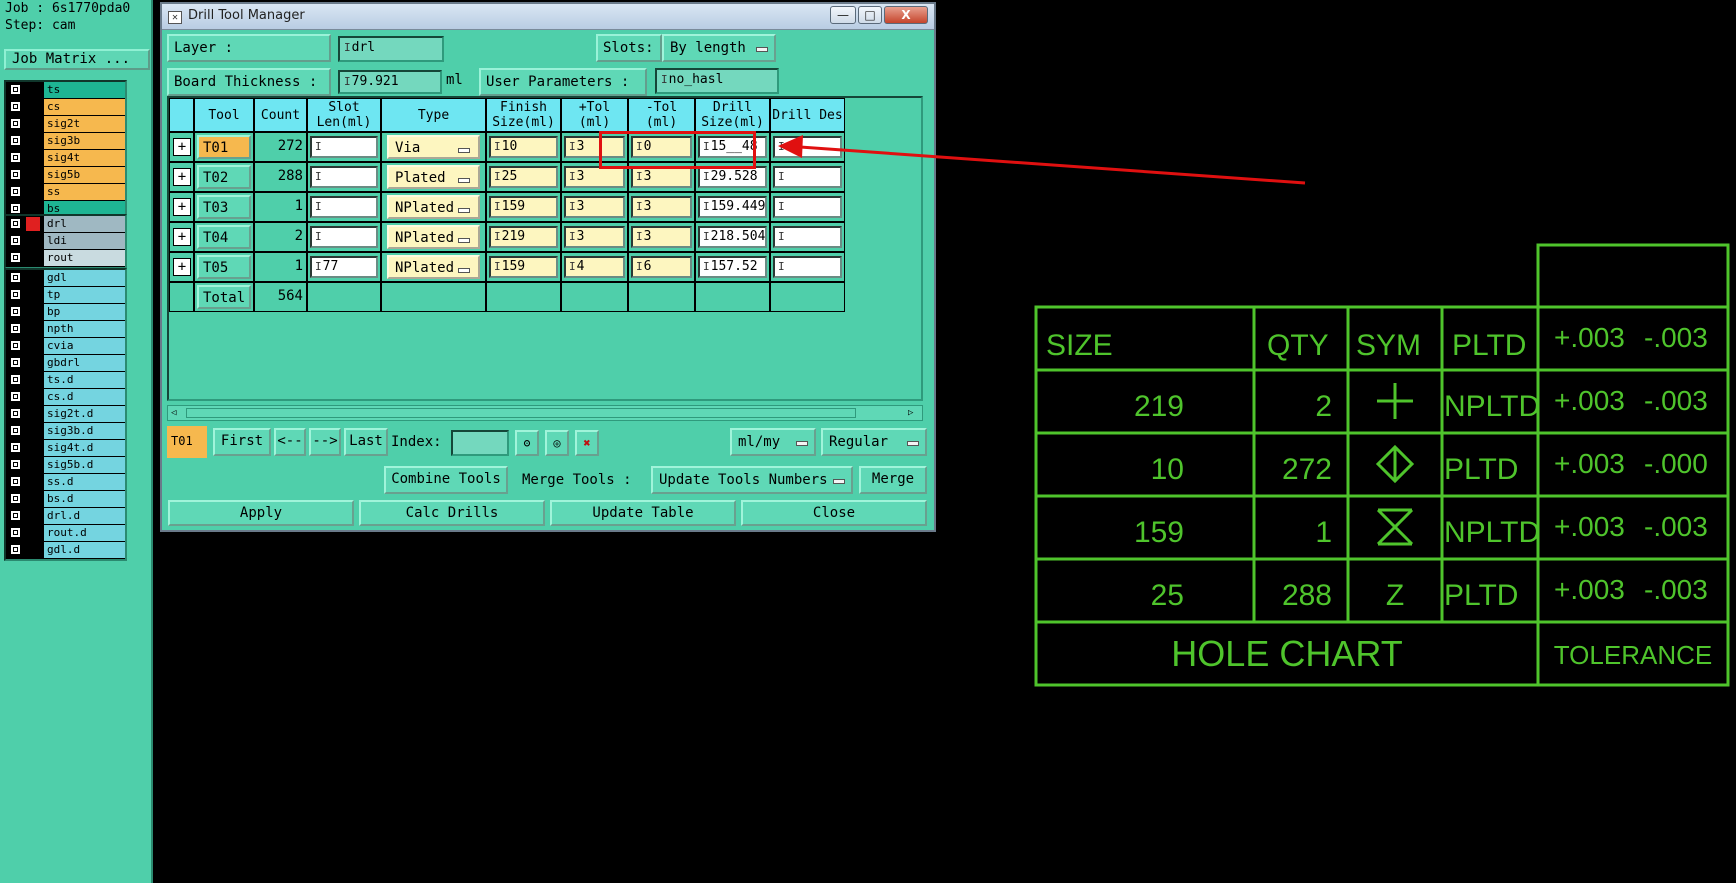 This screenshot has width=1736, height=883. I want to click on layer-name: sig5b, so click(84, 175).